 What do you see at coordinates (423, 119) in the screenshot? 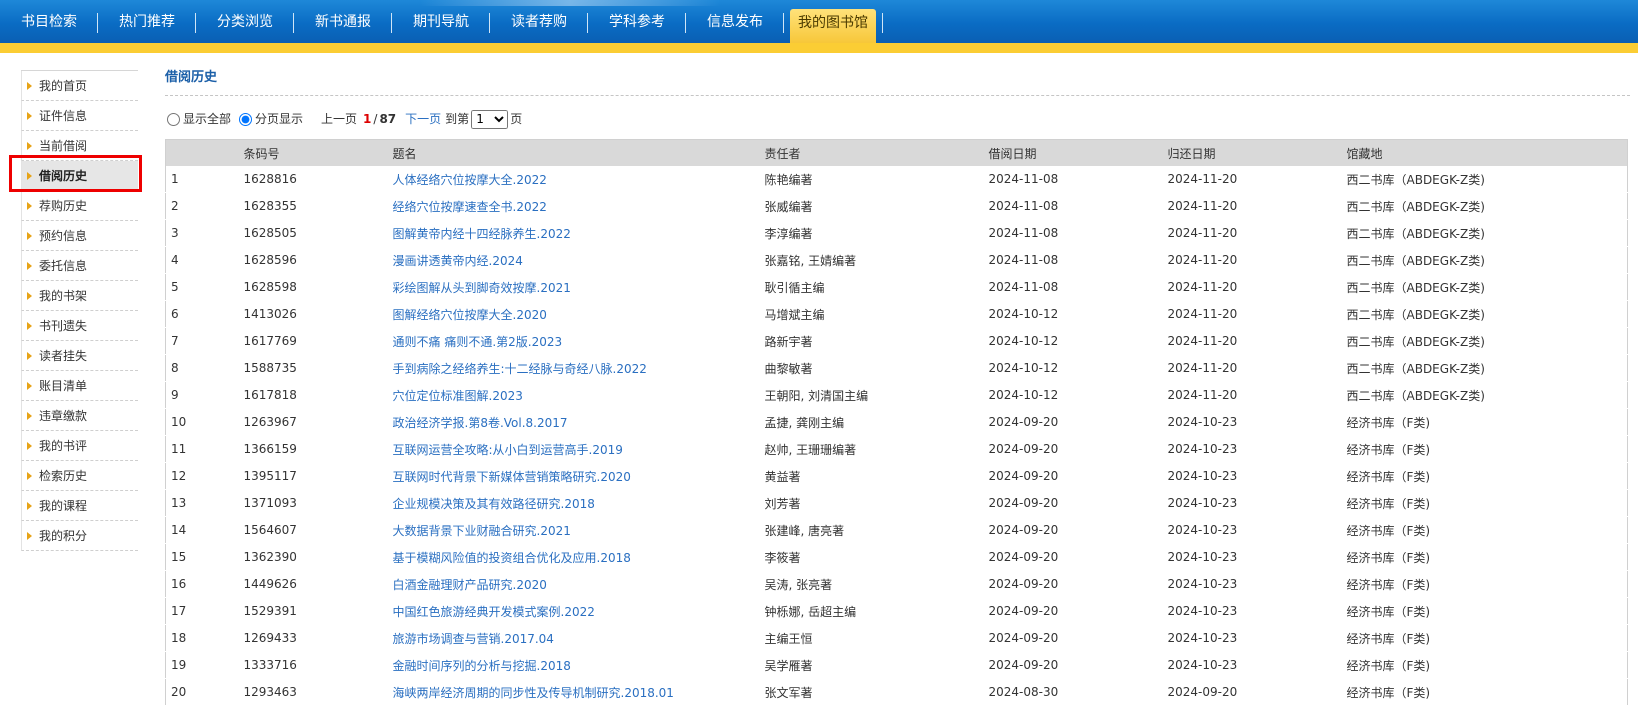
I see `next-page-link: 下一页` at bounding box center [423, 119].